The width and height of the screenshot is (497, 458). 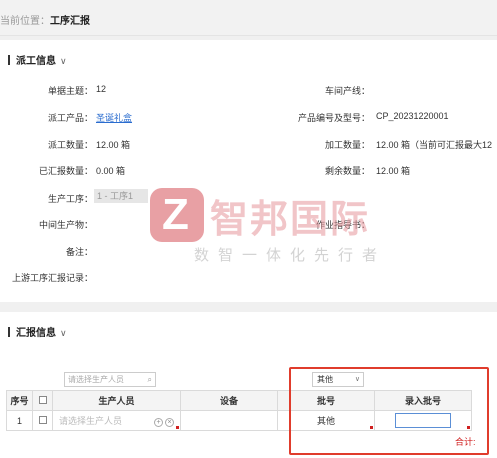 What do you see at coordinates (333, 118) in the screenshot?
I see `product-code-label: 产品编号及型号：` at bounding box center [333, 118].